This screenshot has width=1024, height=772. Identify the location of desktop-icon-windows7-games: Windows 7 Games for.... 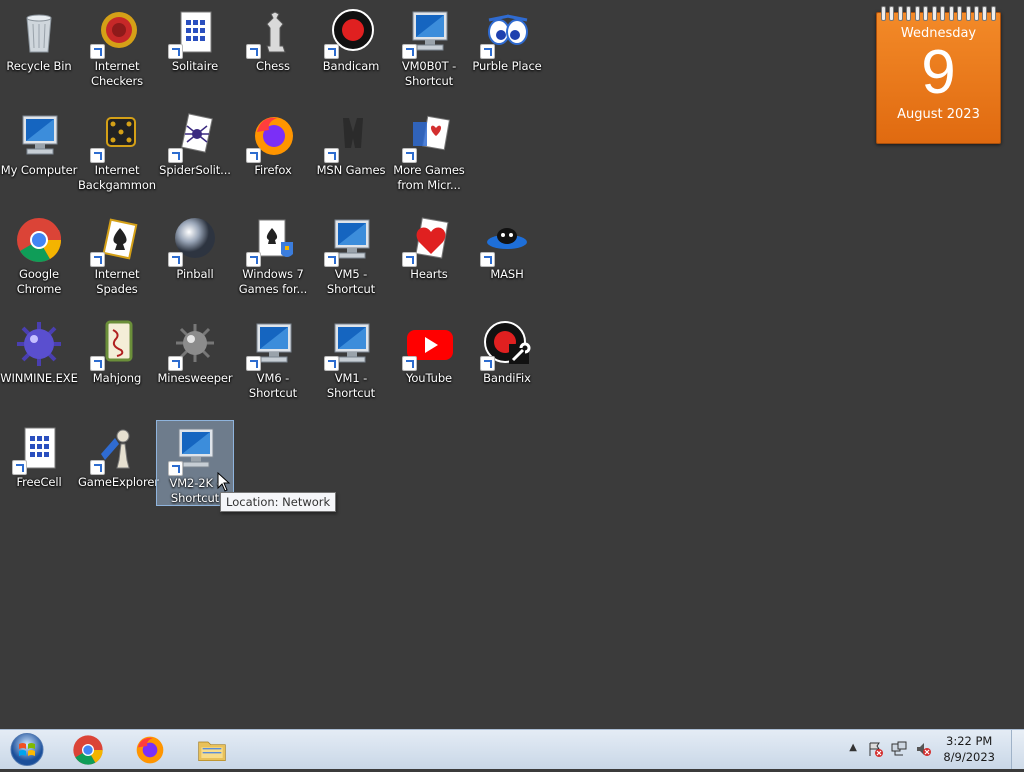
(273, 255).